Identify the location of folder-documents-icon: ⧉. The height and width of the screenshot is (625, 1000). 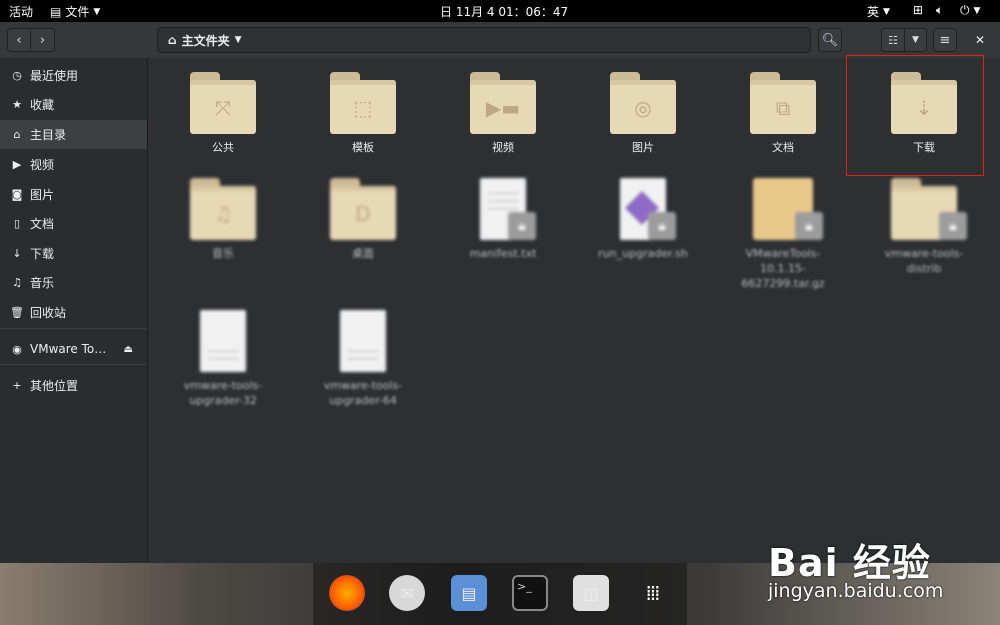
(783, 103).